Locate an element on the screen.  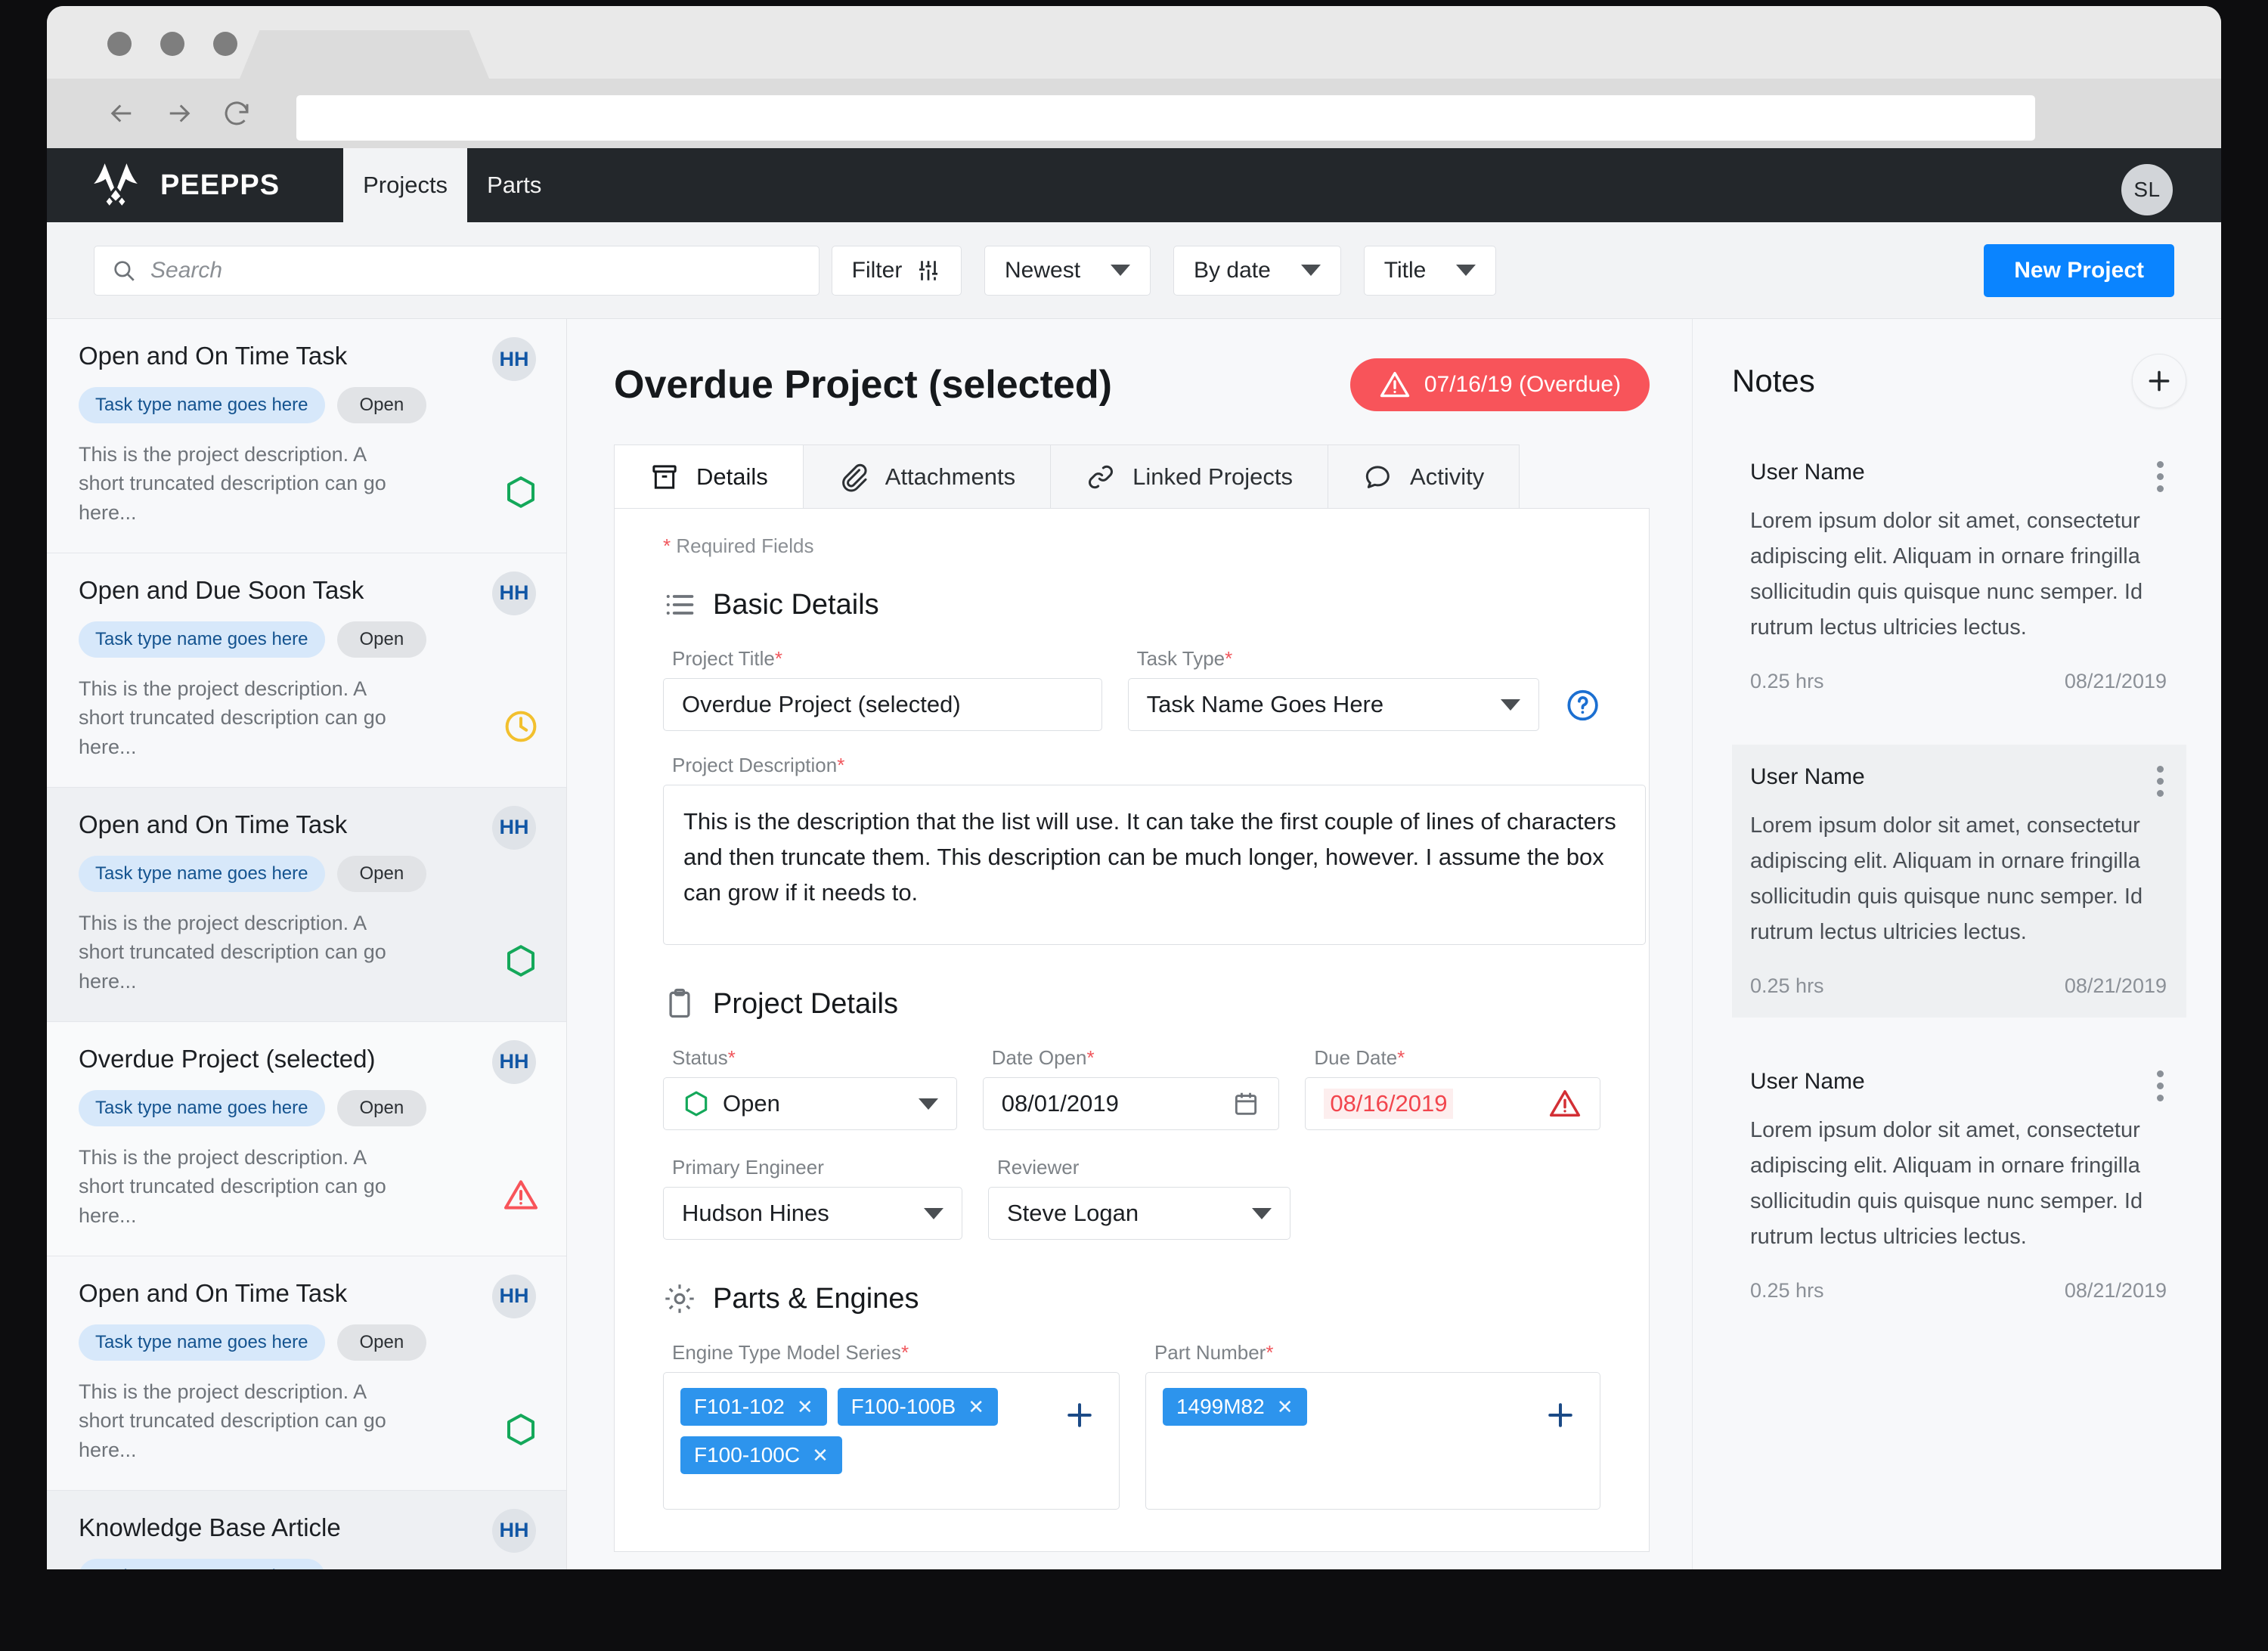
browser-tab is located at coordinates (364, 55).